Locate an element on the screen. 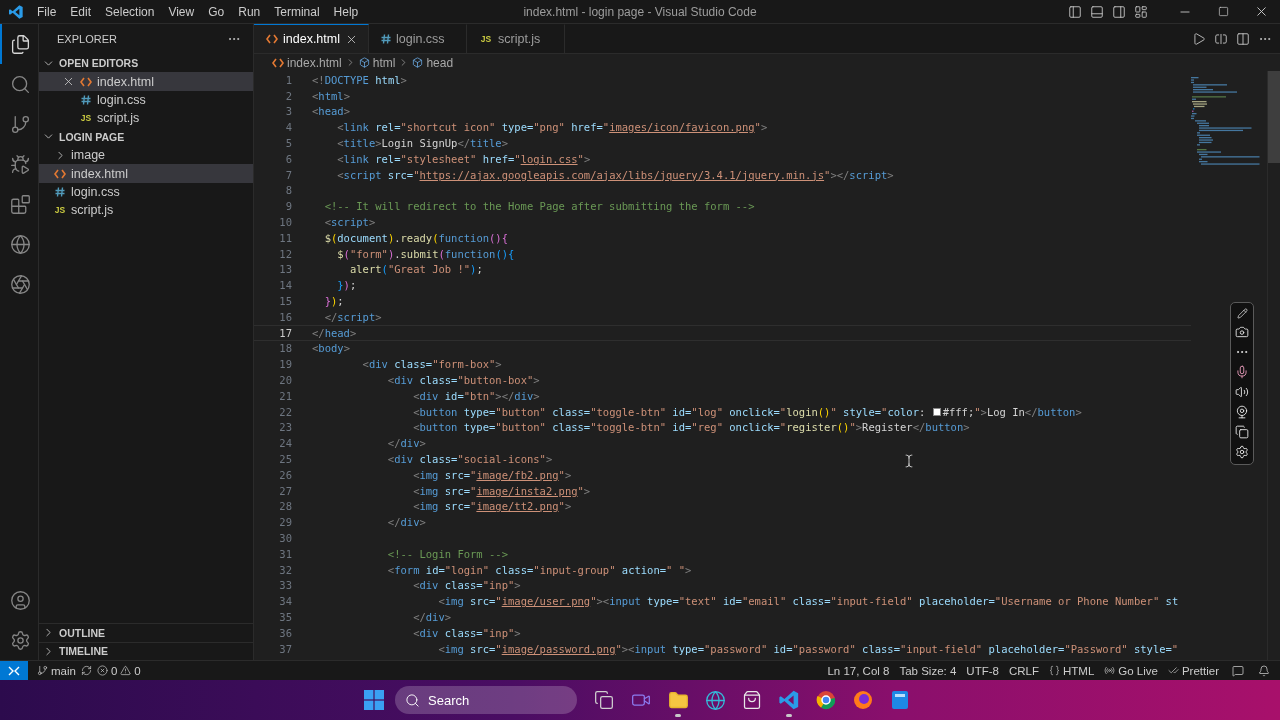  window-title: index.html - login page - Visual Studio Code is located at coordinates (640, 11).